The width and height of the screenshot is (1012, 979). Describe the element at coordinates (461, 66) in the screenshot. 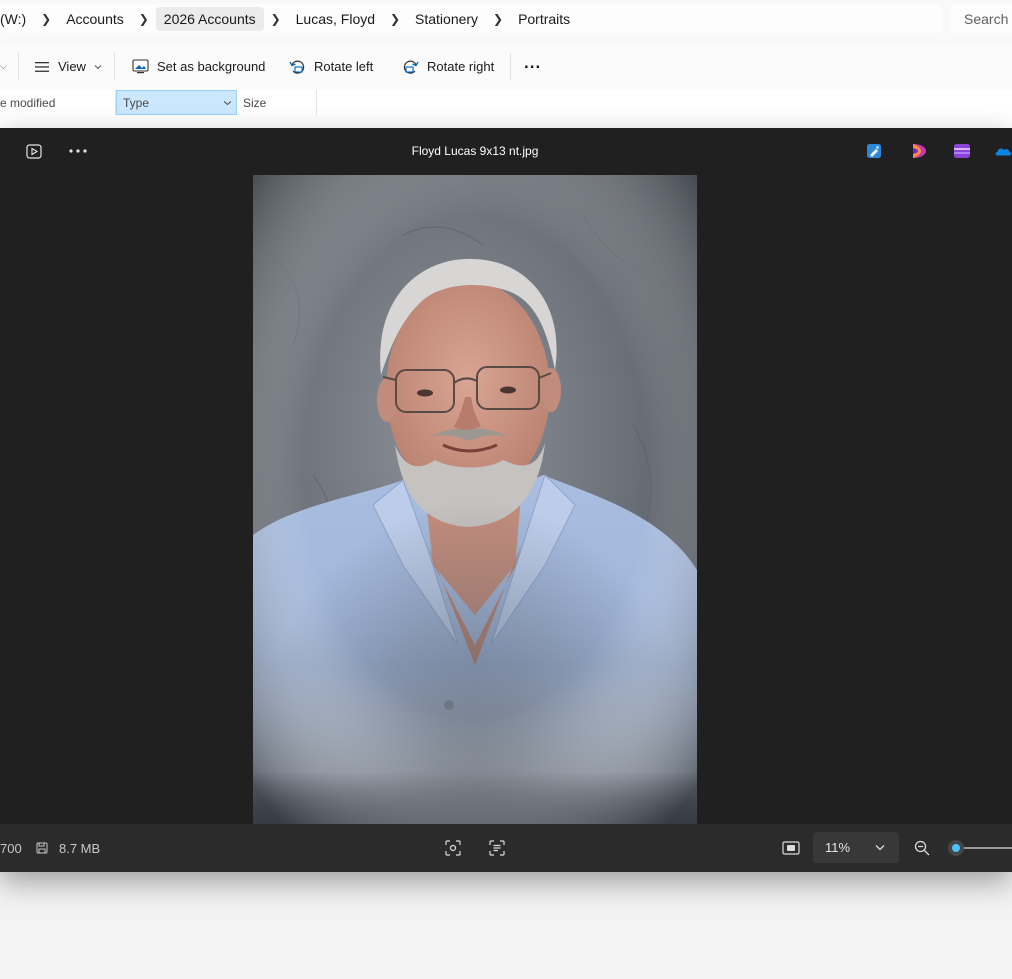

I see `rotate-right-label: Rotate right` at that location.